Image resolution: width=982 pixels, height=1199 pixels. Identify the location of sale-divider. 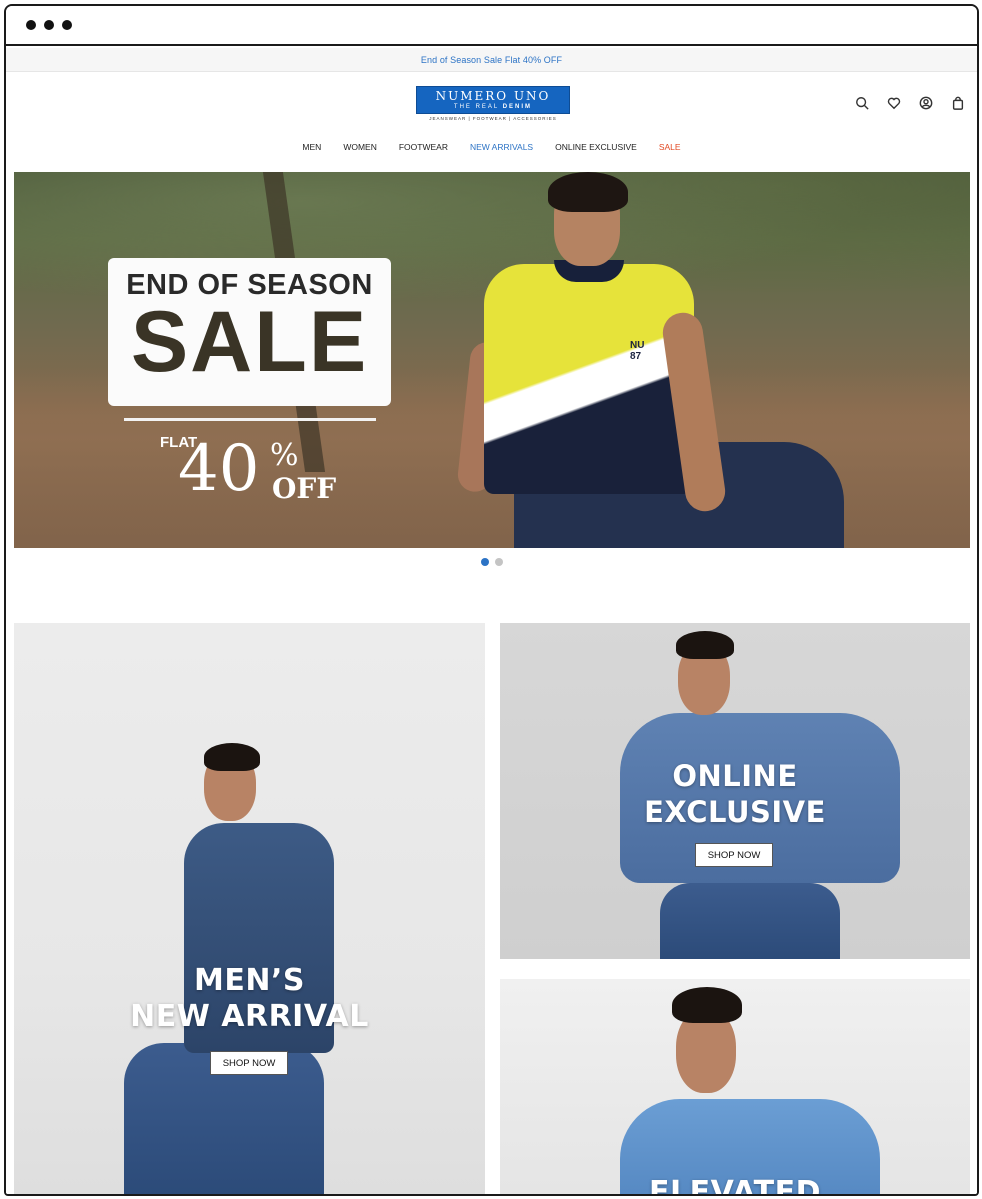
(250, 419).